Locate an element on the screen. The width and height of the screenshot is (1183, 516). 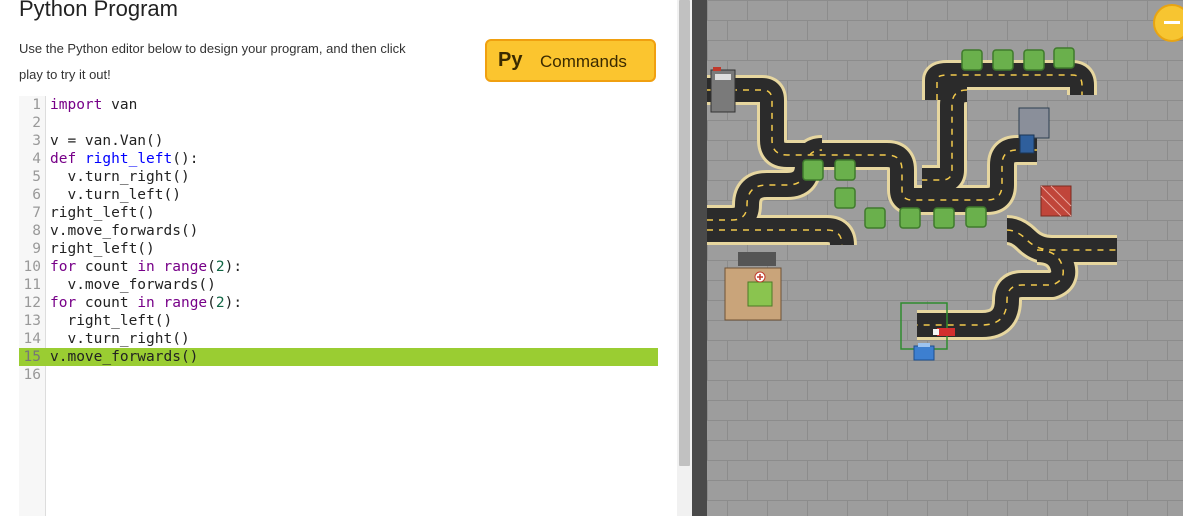
panel-divider is located at coordinates (699, 258).